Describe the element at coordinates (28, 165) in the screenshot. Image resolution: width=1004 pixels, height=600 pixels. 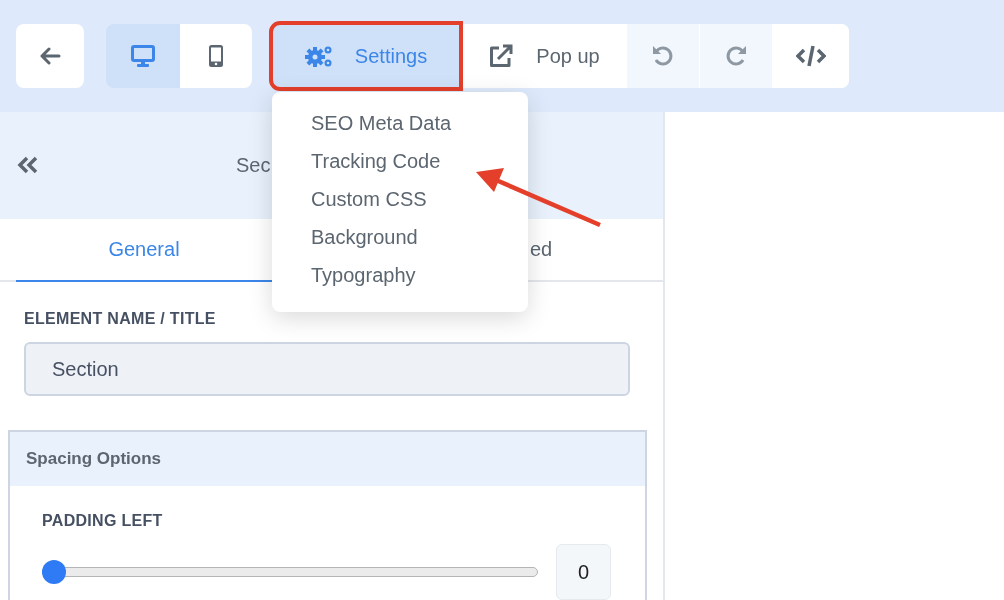
I see `collapse-icon` at that location.